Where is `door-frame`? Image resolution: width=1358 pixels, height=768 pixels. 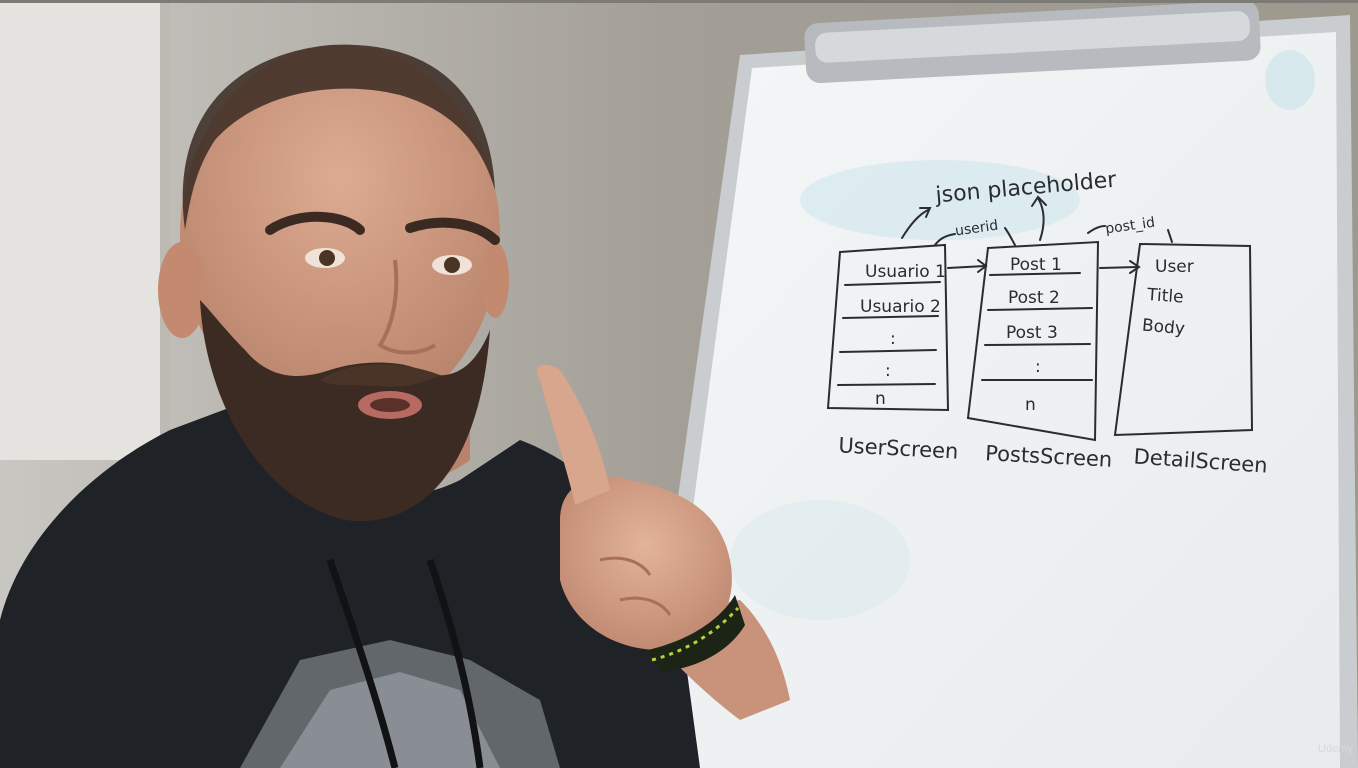
door-frame is located at coordinates (165, 230).